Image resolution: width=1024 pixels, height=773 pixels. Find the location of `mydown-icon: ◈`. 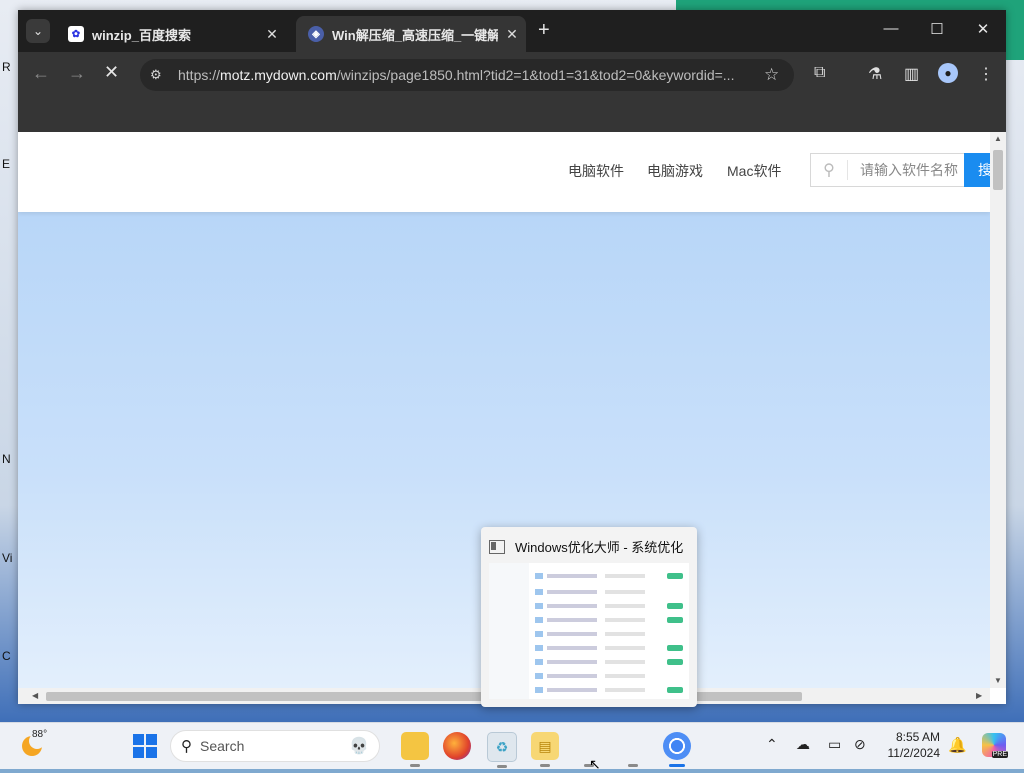

mydown-icon: ◈ is located at coordinates (316, 34).